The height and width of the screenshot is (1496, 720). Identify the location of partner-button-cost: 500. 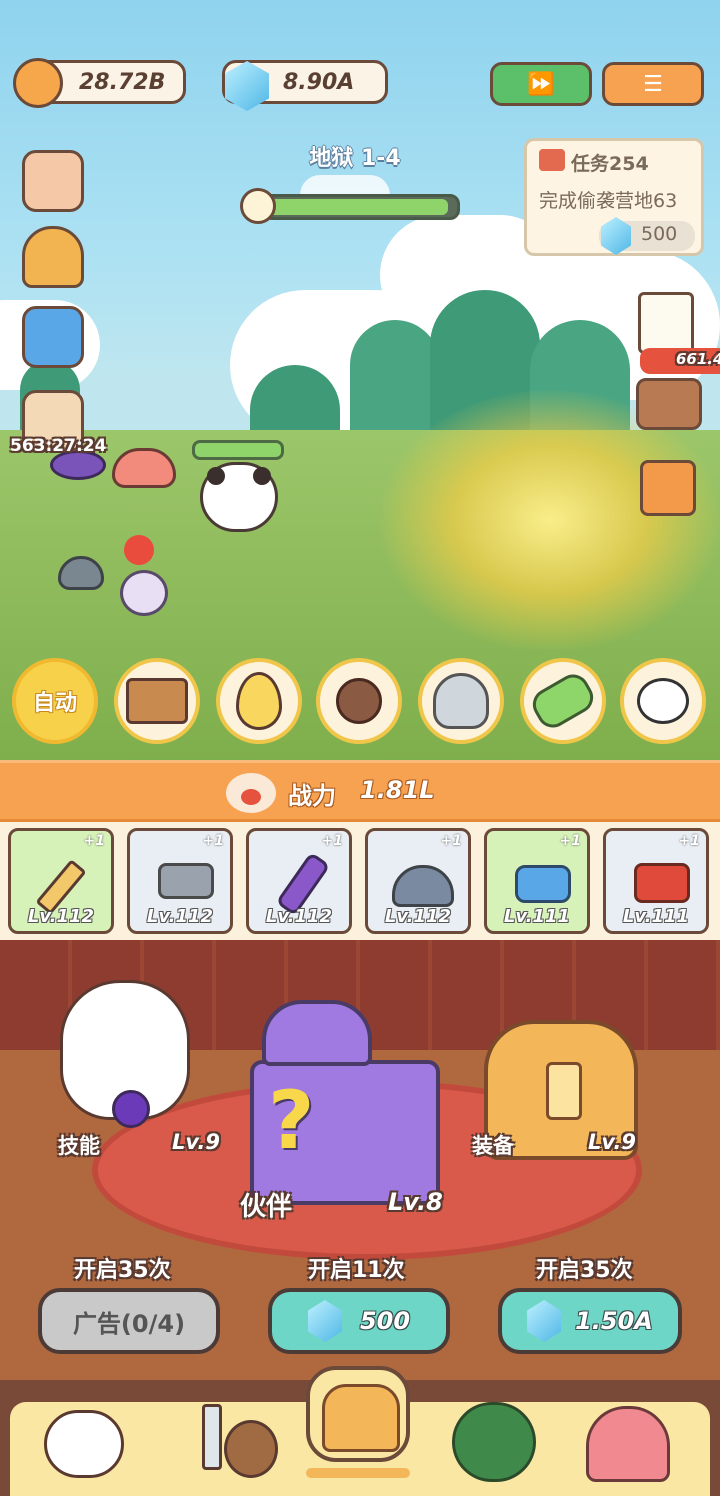
(385, 1321).